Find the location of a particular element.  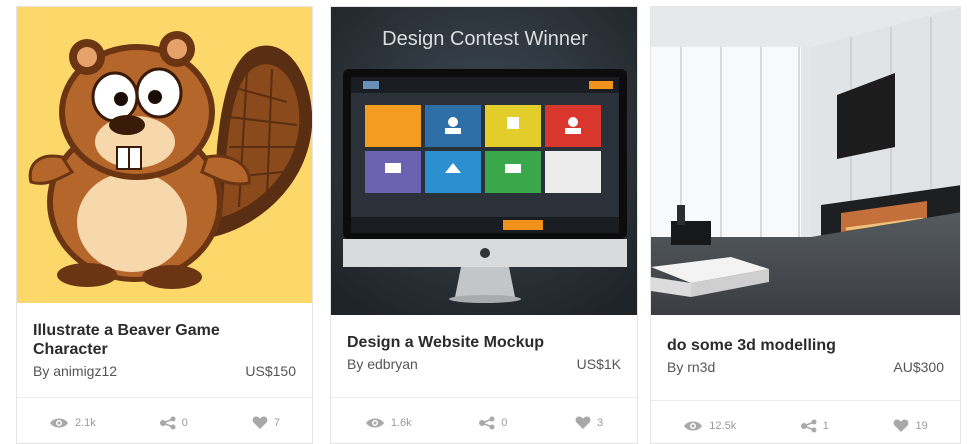

price-label: AU$300 is located at coordinates (918, 367).